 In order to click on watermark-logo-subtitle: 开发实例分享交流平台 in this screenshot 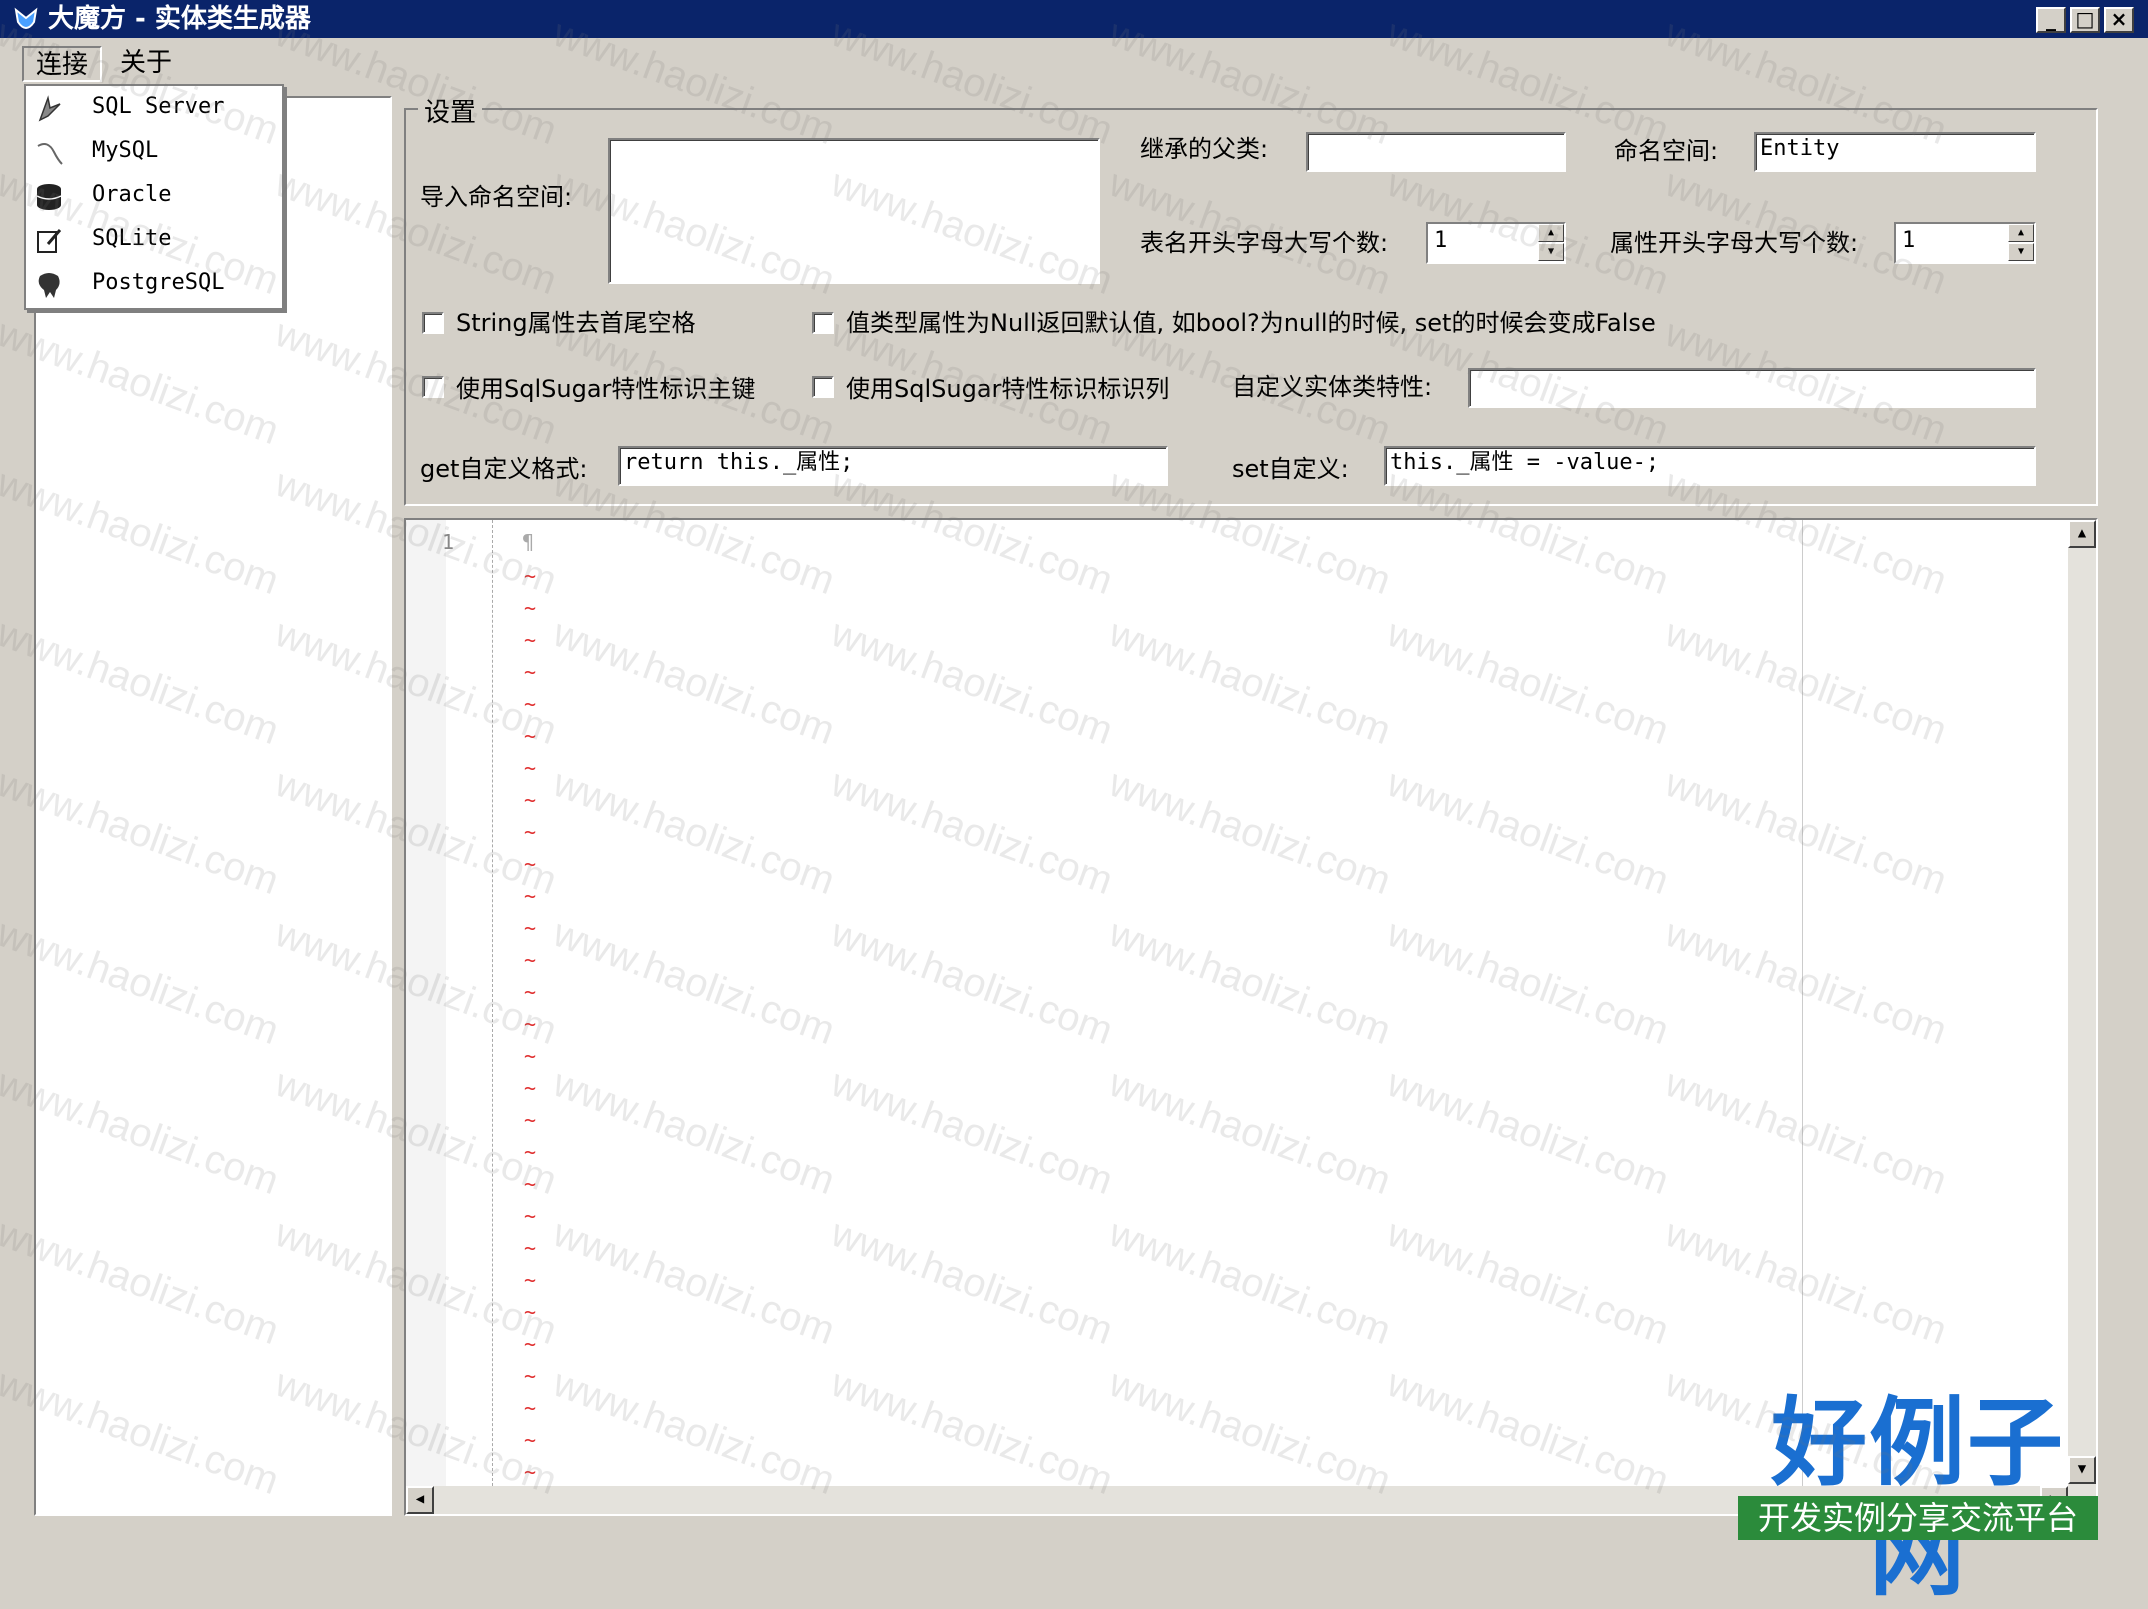, I will do `click(1918, 1518)`.